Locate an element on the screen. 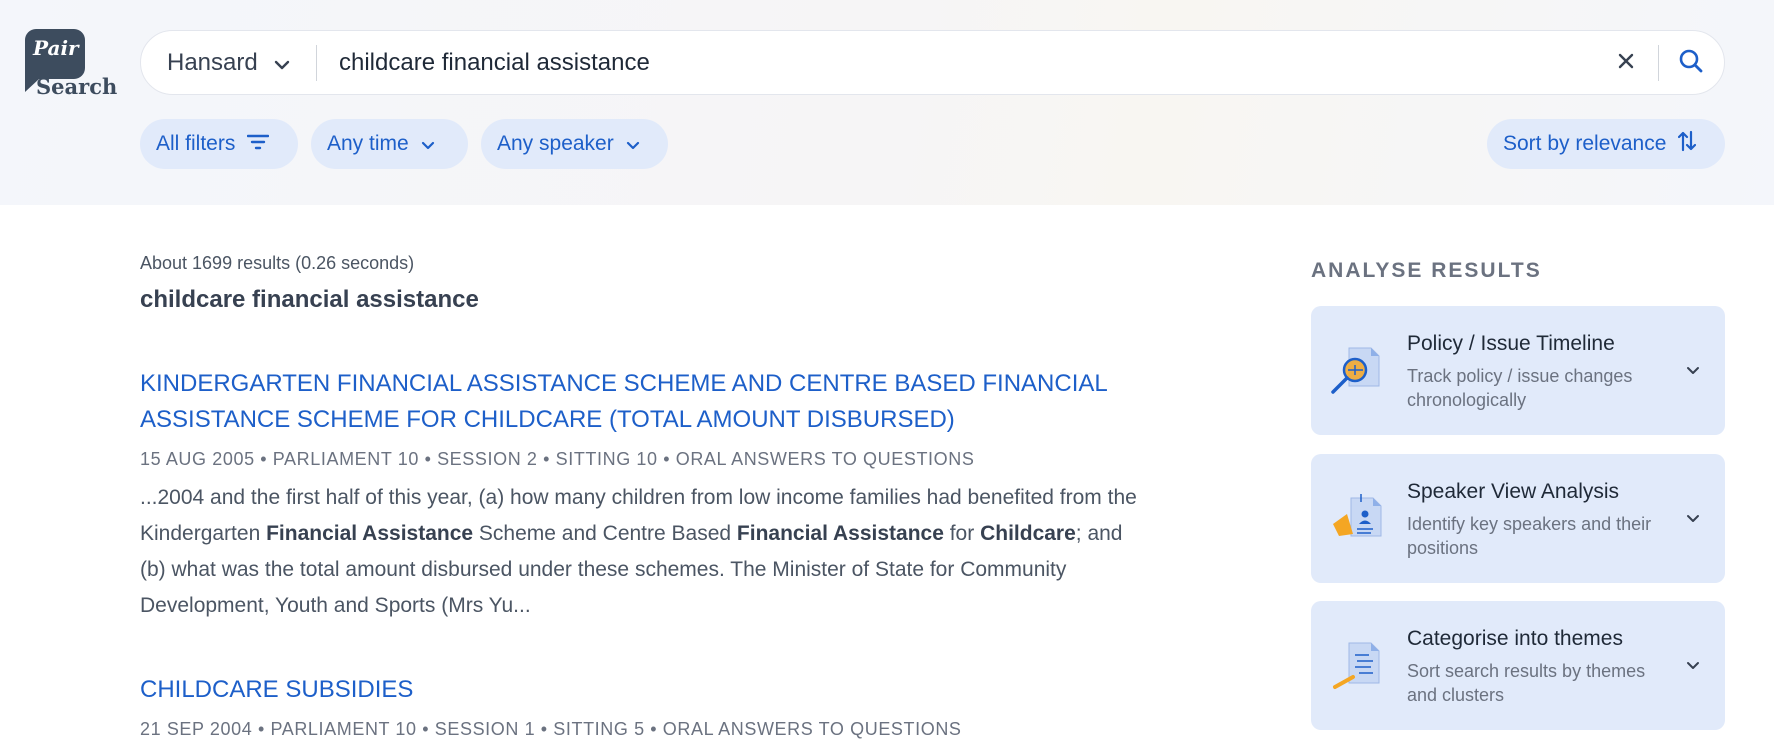  sort-label: Sort by relevance is located at coordinates (1585, 143).